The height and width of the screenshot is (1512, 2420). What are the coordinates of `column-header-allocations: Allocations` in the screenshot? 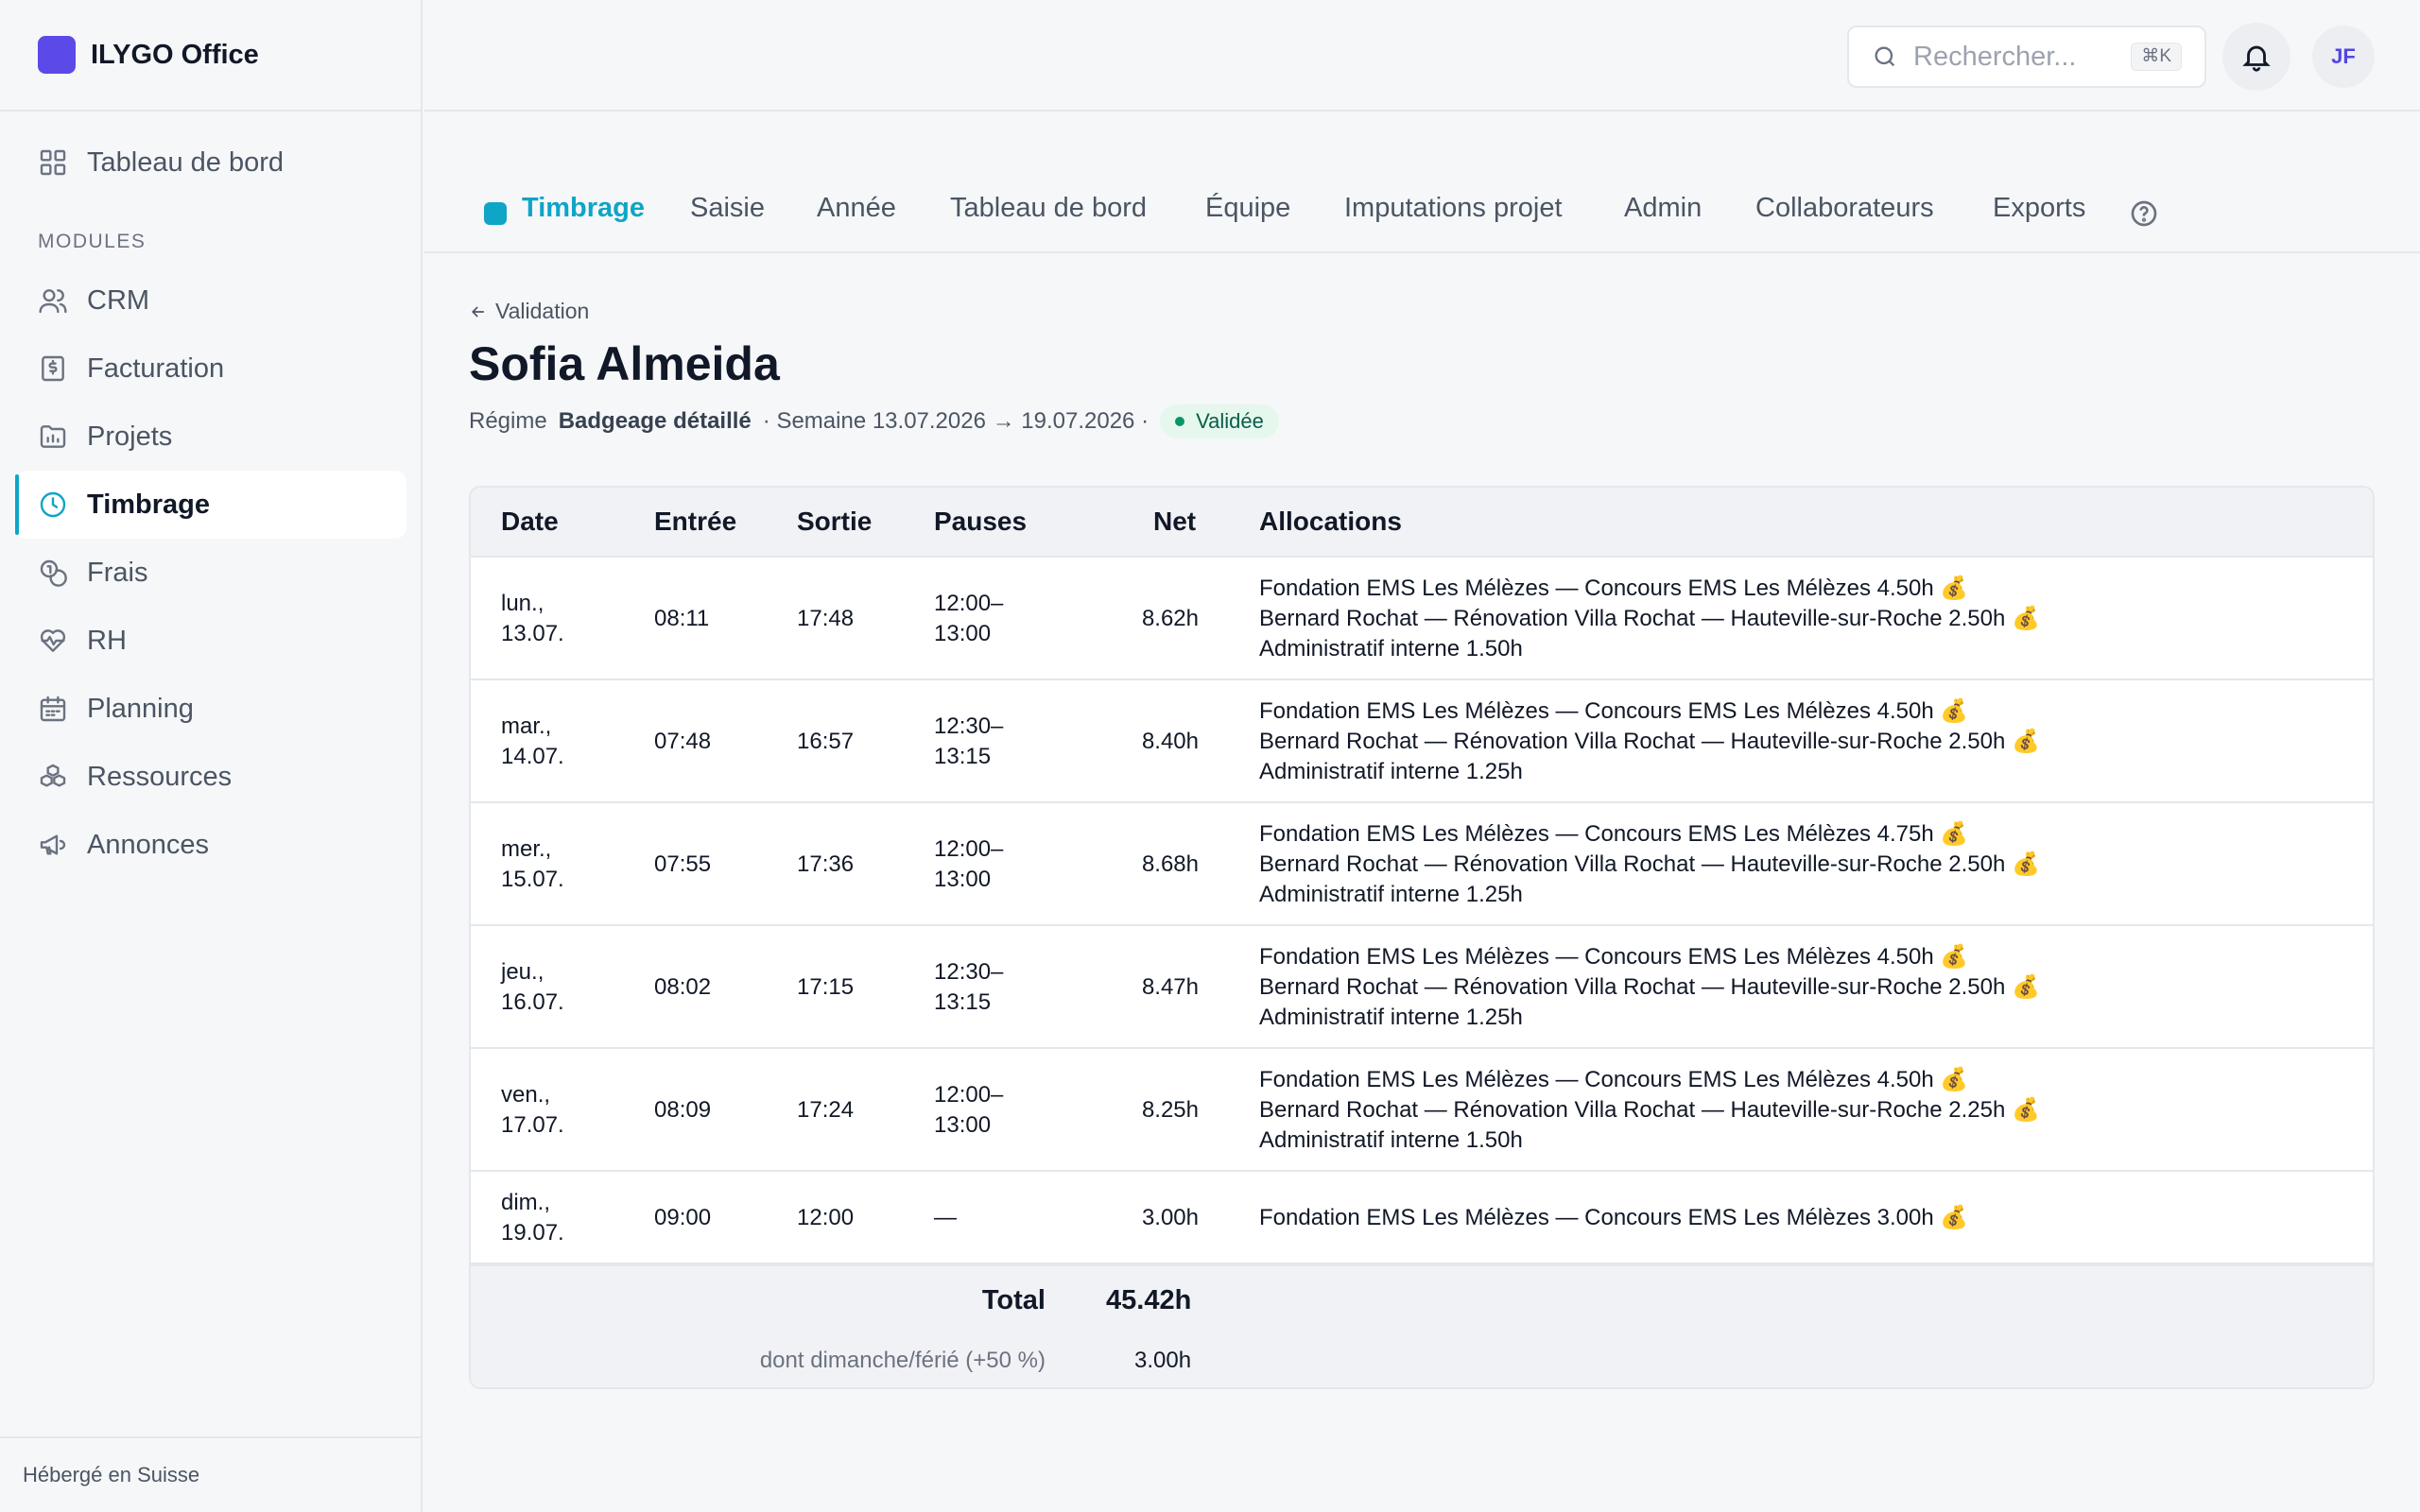 It's located at (1331, 521).